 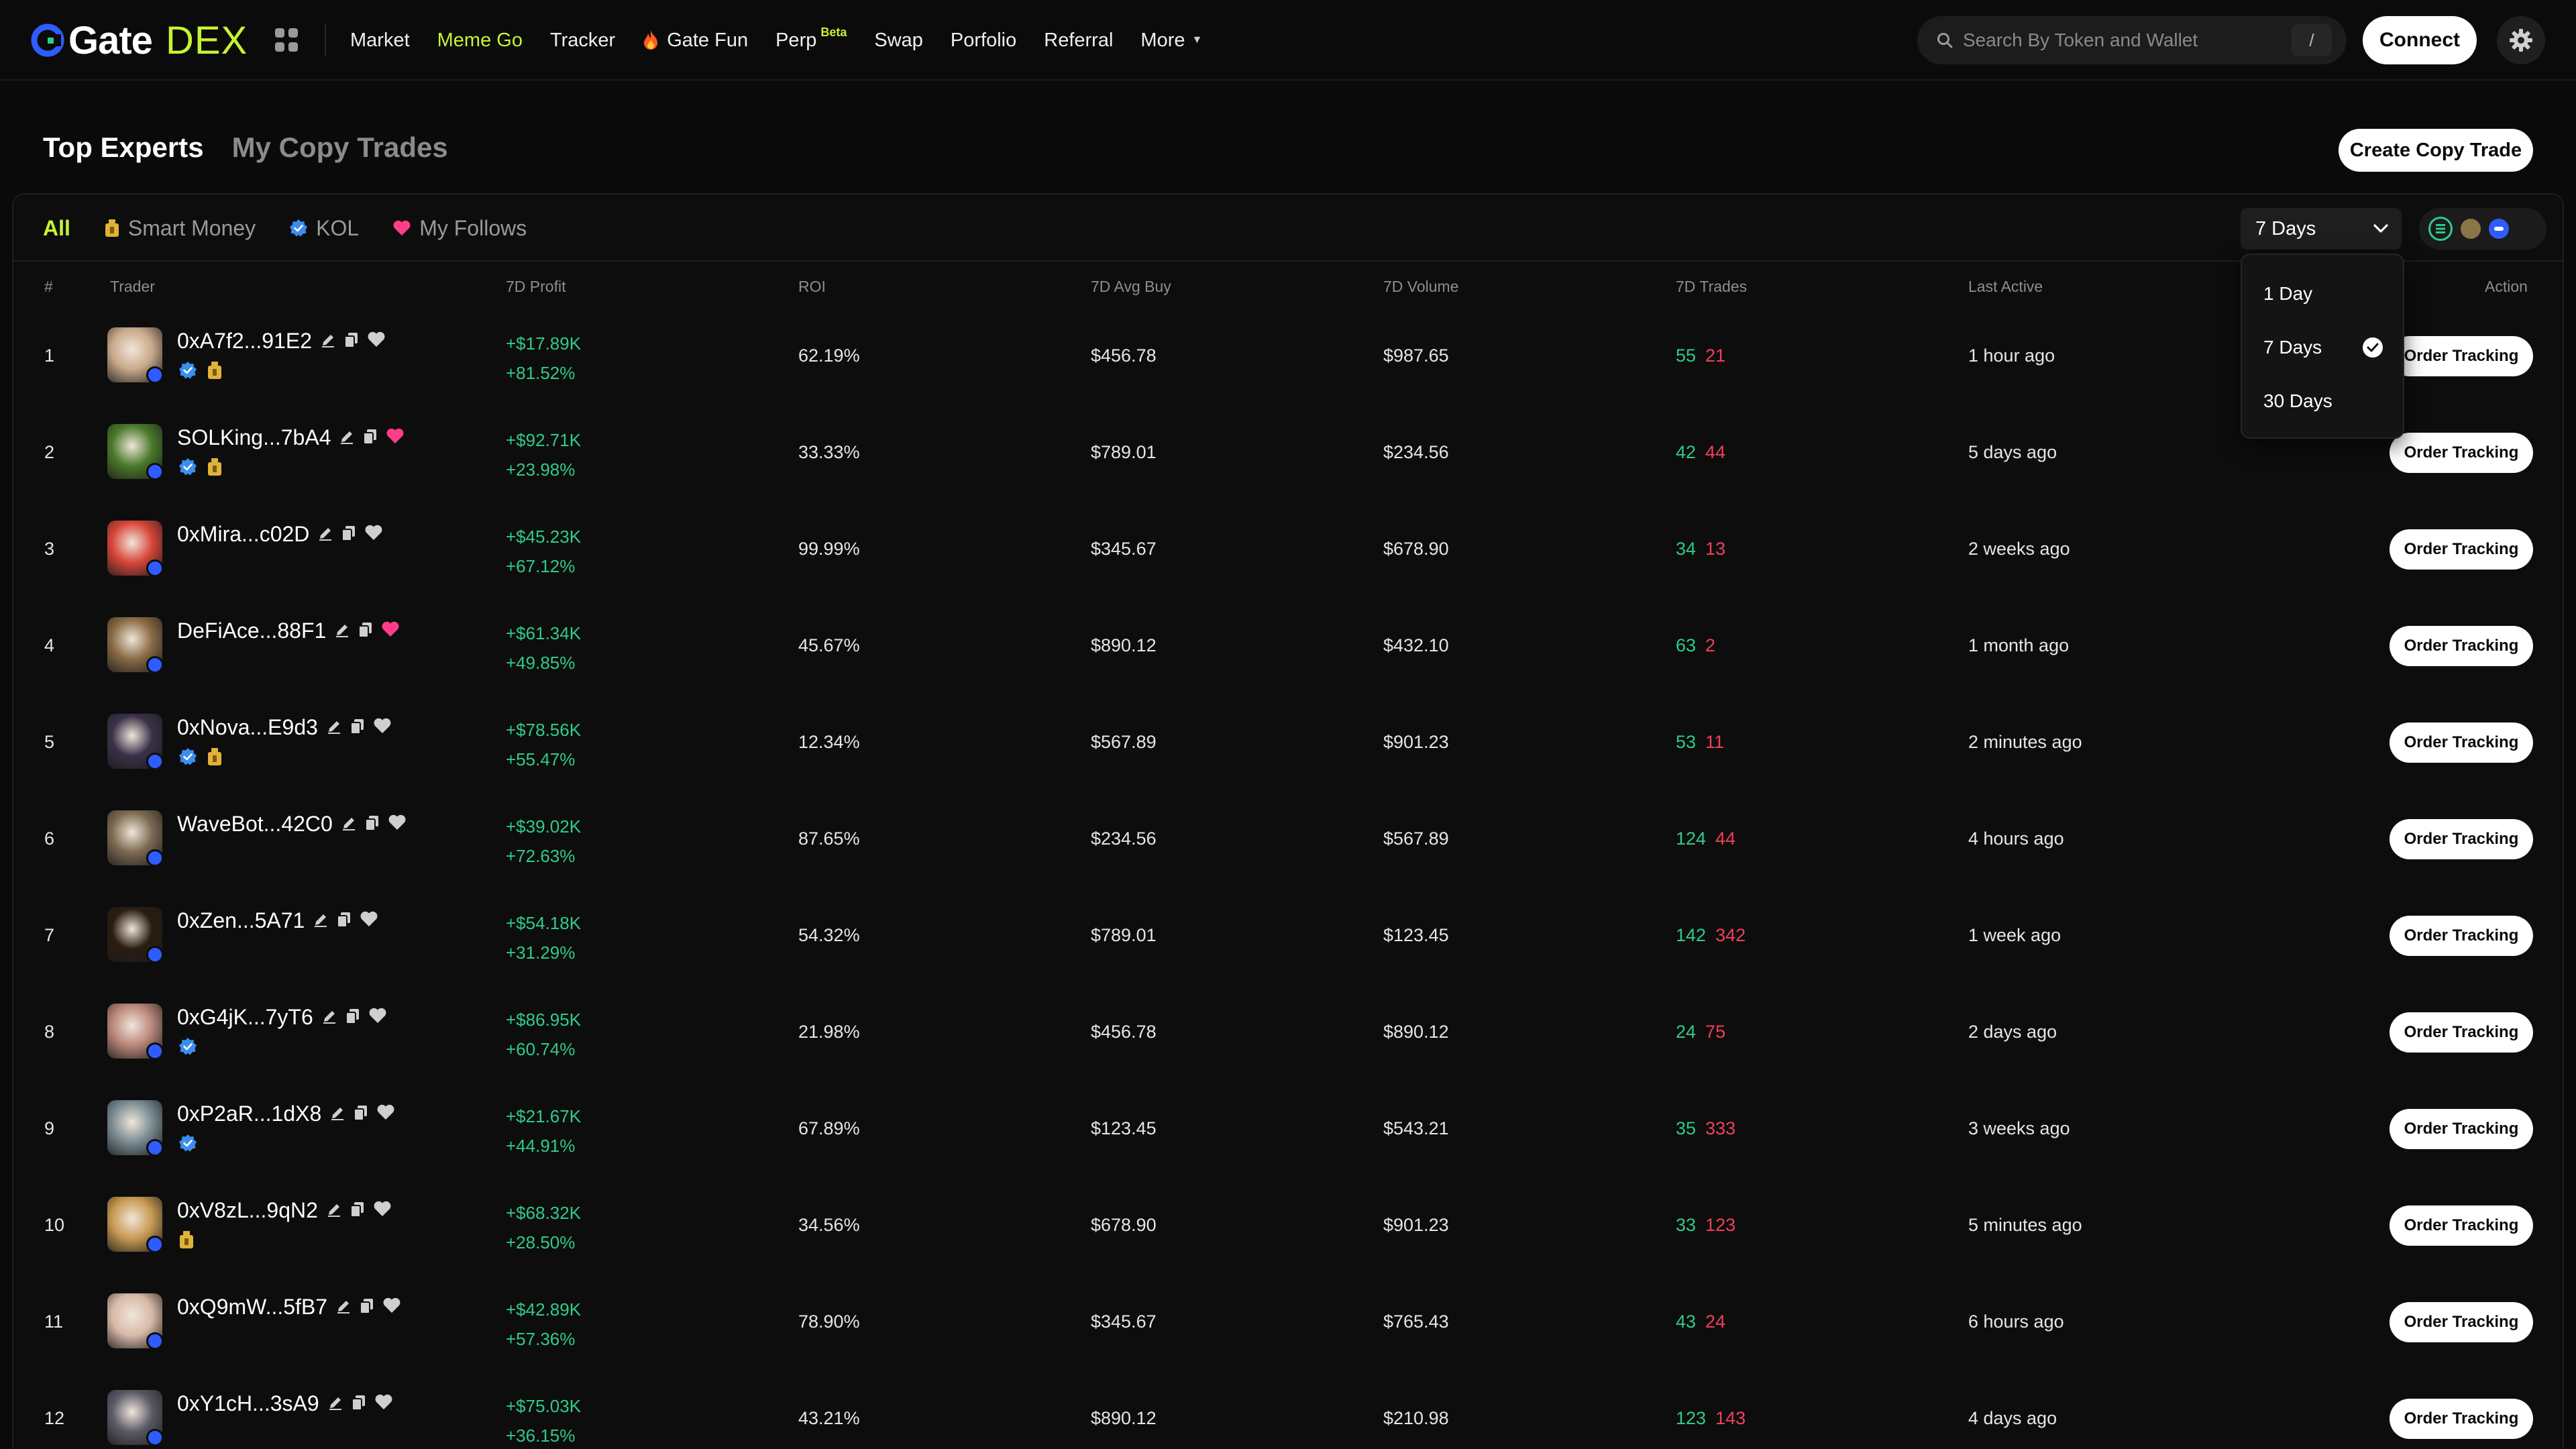 What do you see at coordinates (1131, 287) in the screenshot?
I see `col-avg-buy: 7D Avg Buy` at bounding box center [1131, 287].